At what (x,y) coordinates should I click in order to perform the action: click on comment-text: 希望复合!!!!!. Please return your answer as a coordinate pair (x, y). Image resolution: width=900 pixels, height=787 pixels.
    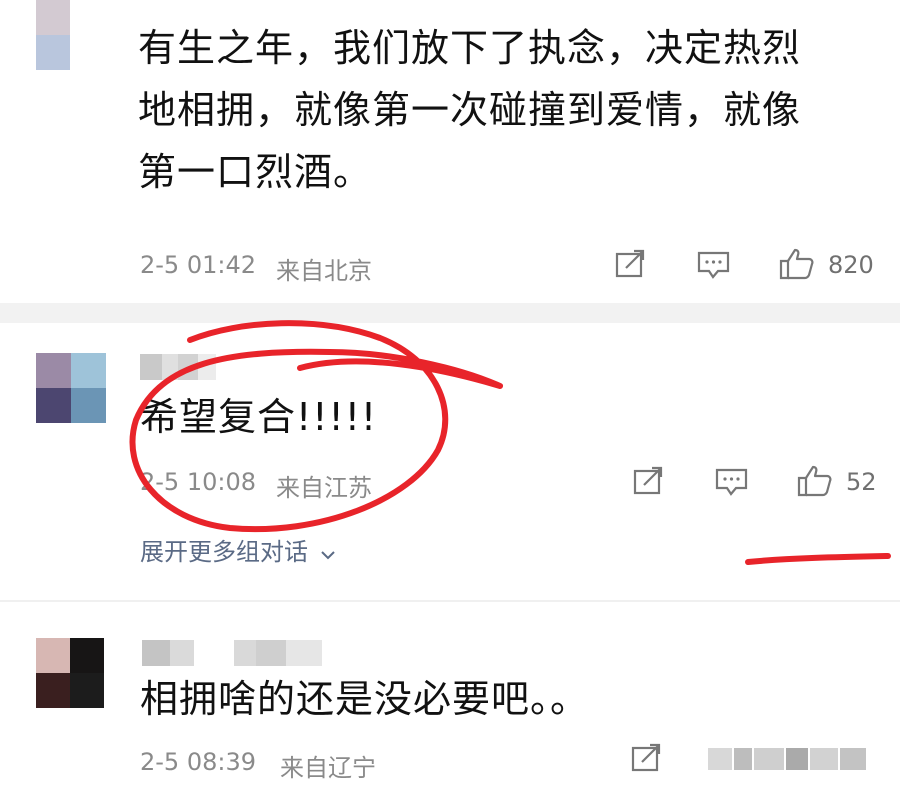
    Looking at the image, I should click on (259, 417).